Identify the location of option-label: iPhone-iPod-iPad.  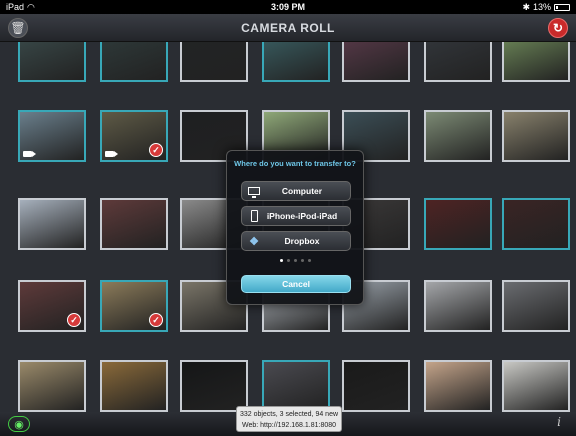
(302, 216).